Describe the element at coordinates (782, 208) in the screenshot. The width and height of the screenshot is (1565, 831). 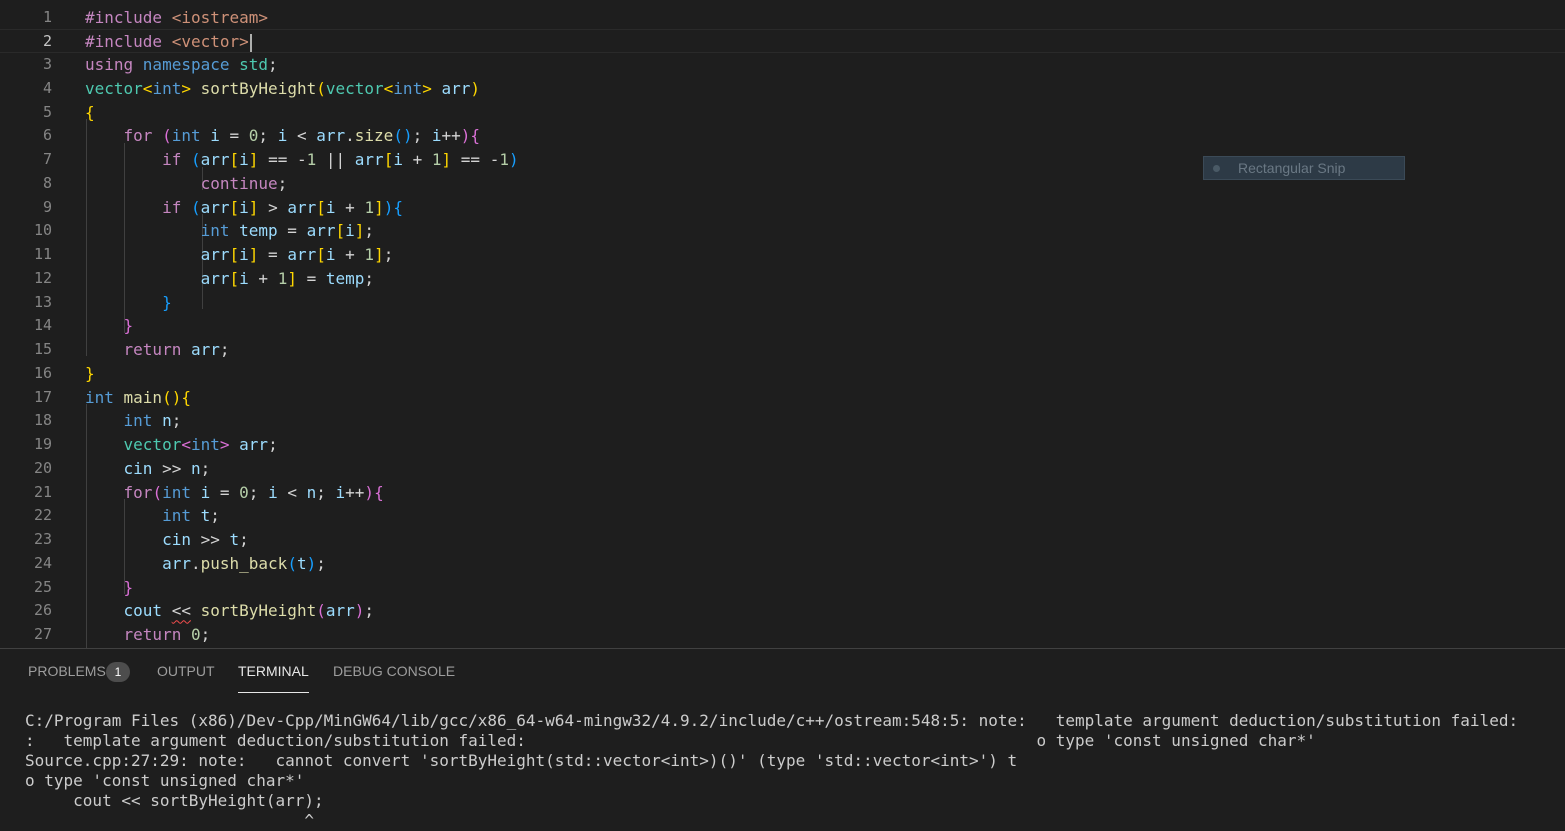
I see `code-line: 9 if (arr[i] > arr[i + 1]){` at that location.